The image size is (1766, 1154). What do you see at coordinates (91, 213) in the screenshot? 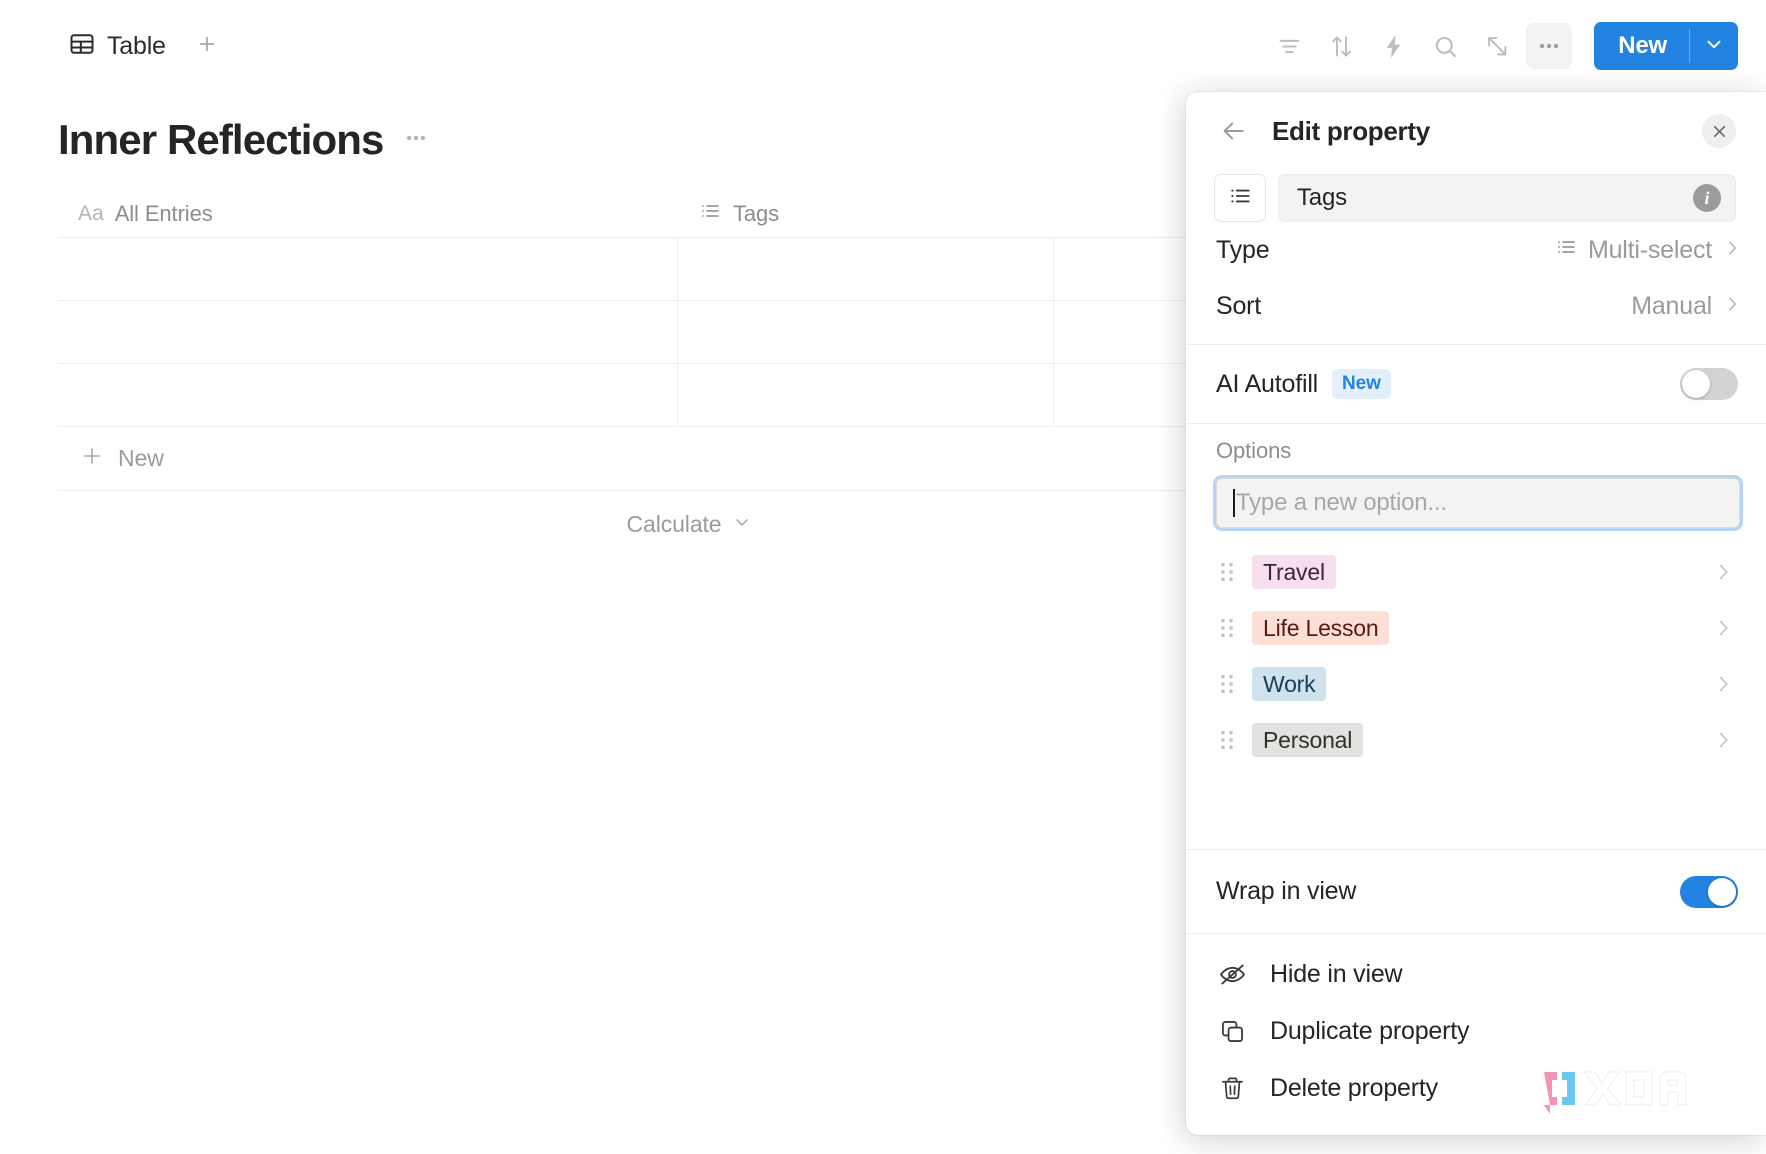
I see `text-aa-icon: Aa` at bounding box center [91, 213].